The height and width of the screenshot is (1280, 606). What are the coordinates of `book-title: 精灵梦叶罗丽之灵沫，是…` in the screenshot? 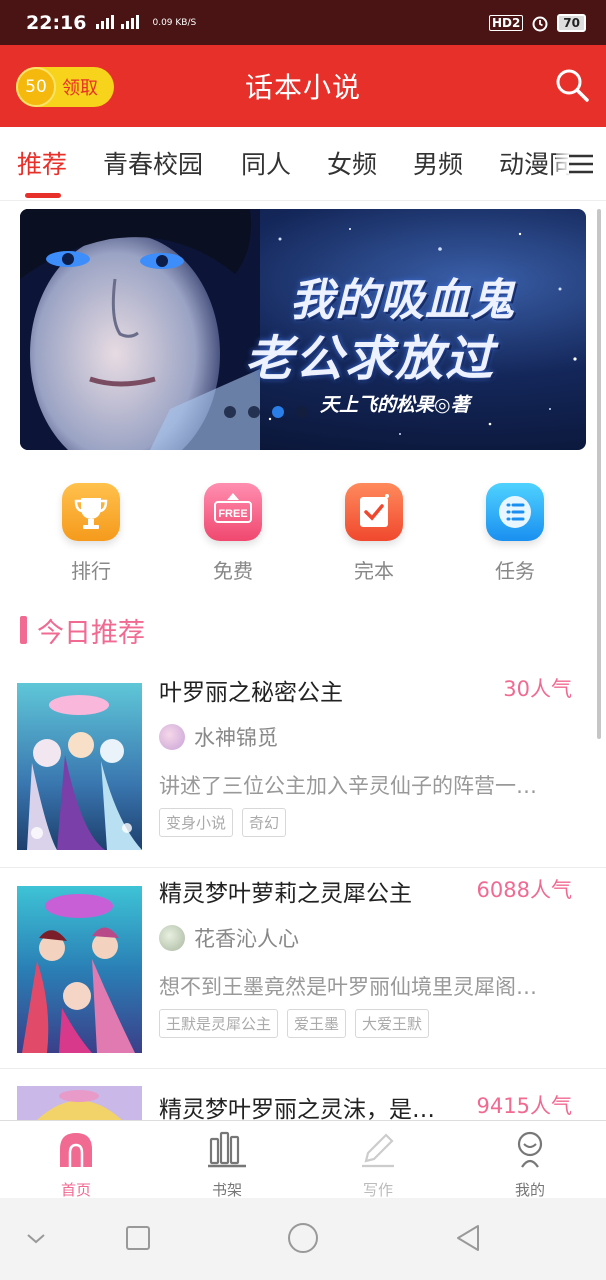 It's located at (297, 1108).